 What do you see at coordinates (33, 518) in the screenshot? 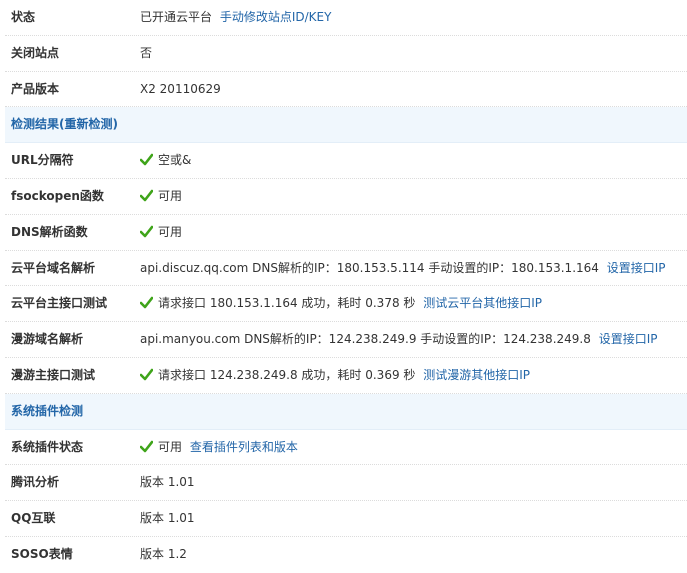
I see `row-label: QQ互联` at bounding box center [33, 518].